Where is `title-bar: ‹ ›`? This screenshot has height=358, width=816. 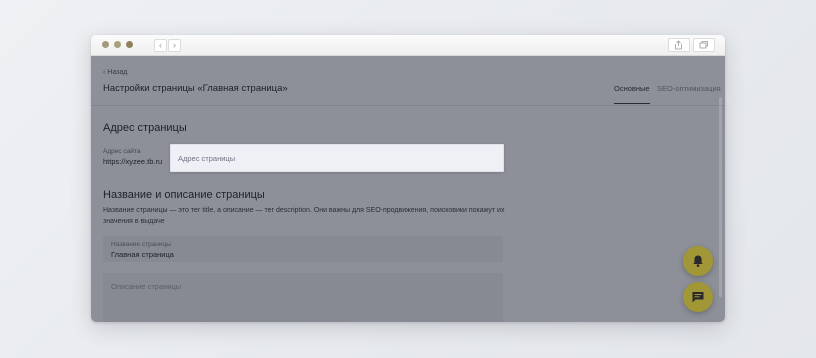
title-bar: ‹ › is located at coordinates (408, 45).